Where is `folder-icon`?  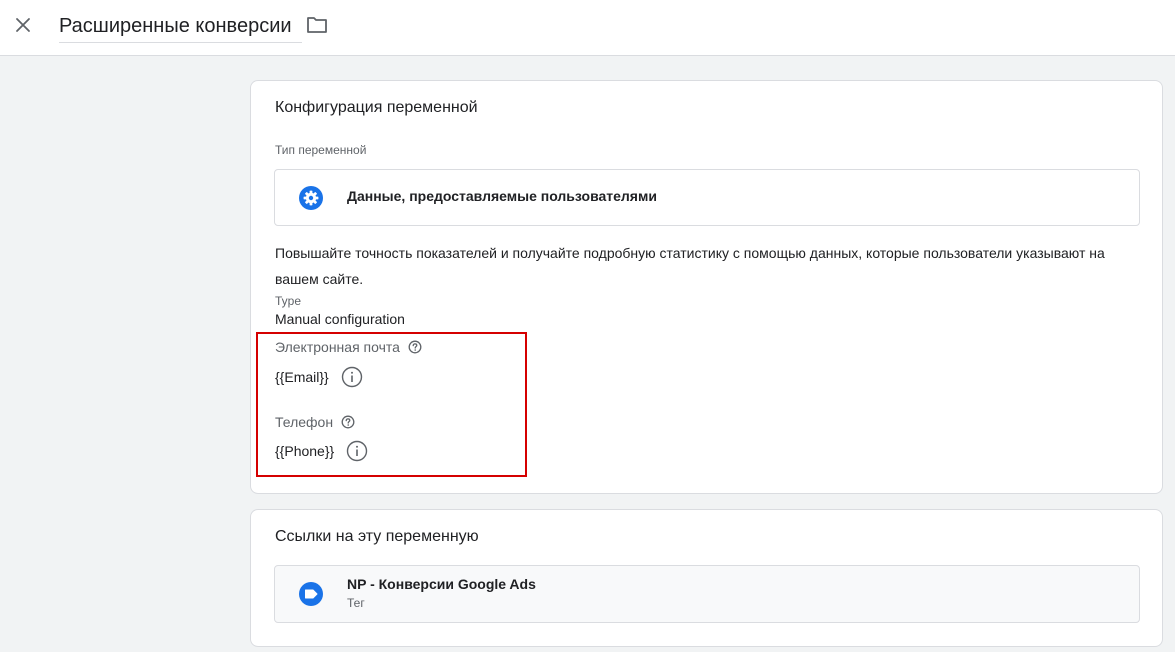 folder-icon is located at coordinates (317, 25).